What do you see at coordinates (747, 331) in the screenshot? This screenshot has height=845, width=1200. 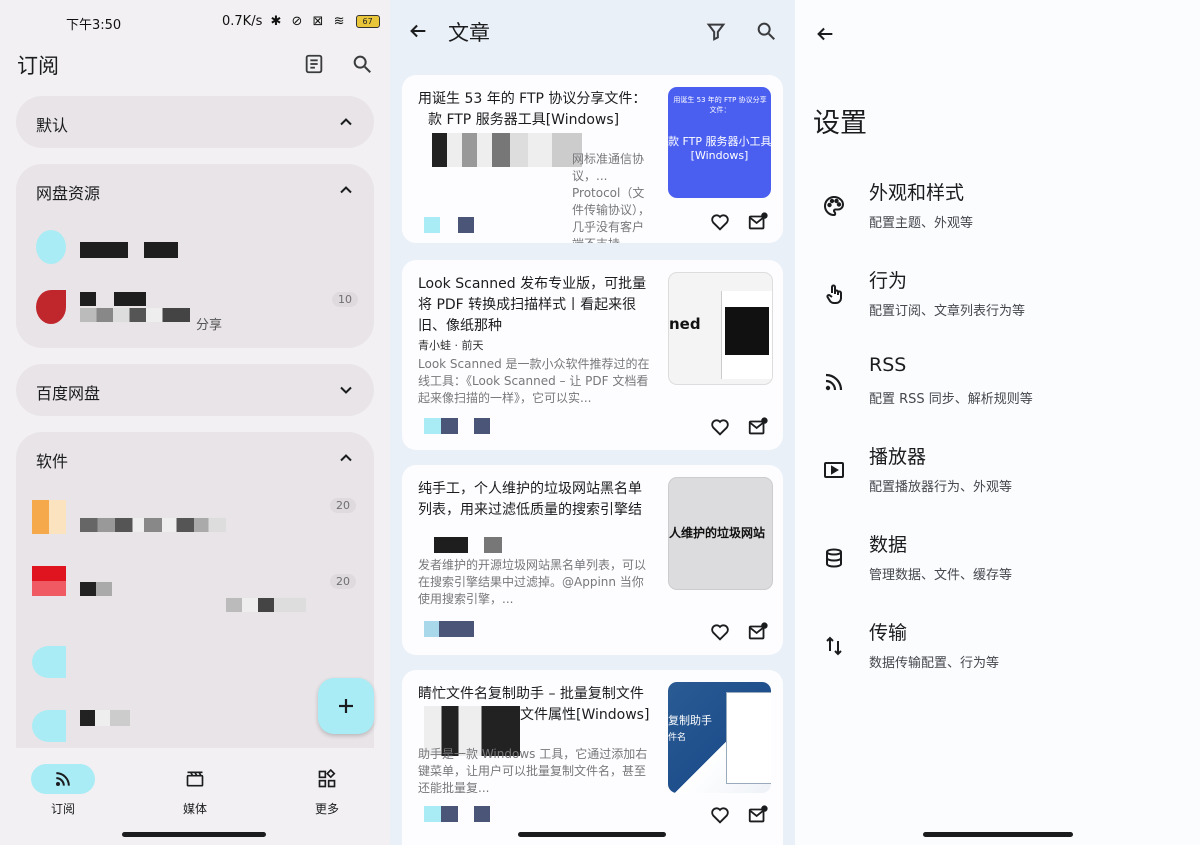 I see `thumb-image` at bounding box center [747, 331].